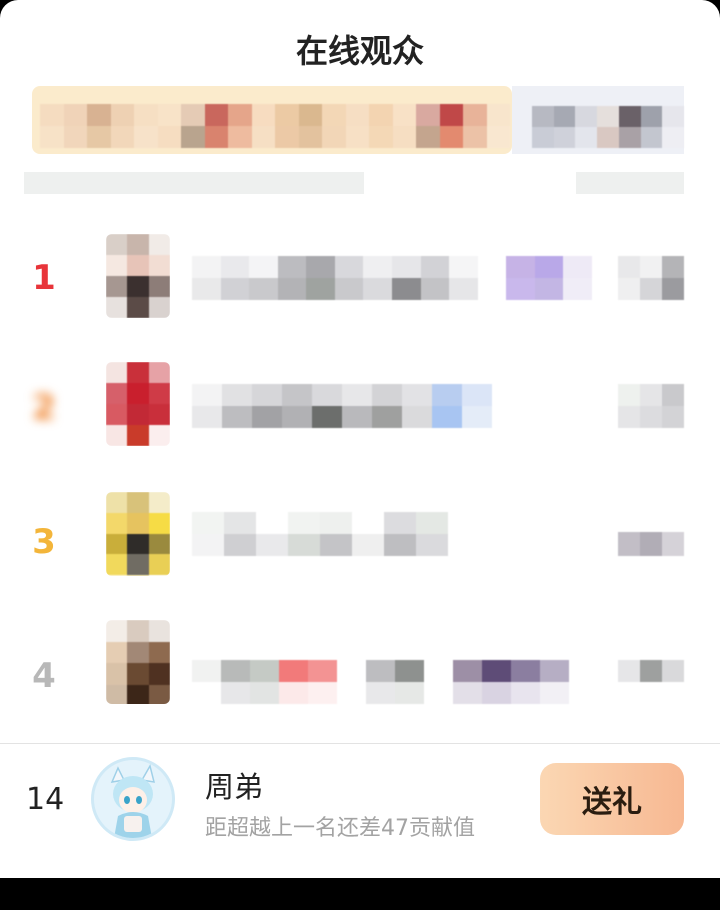 The image size is (720, 910). What do you see at coordinates (194, 183) in the screenshot?
I see `pixelated-subline-left` at bounding box center [194, 183].